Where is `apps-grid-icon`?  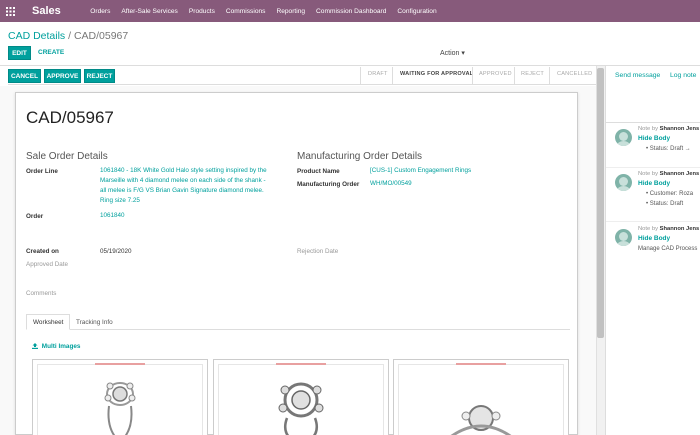 apps-grid-icon is located at coordinates (10, 11).